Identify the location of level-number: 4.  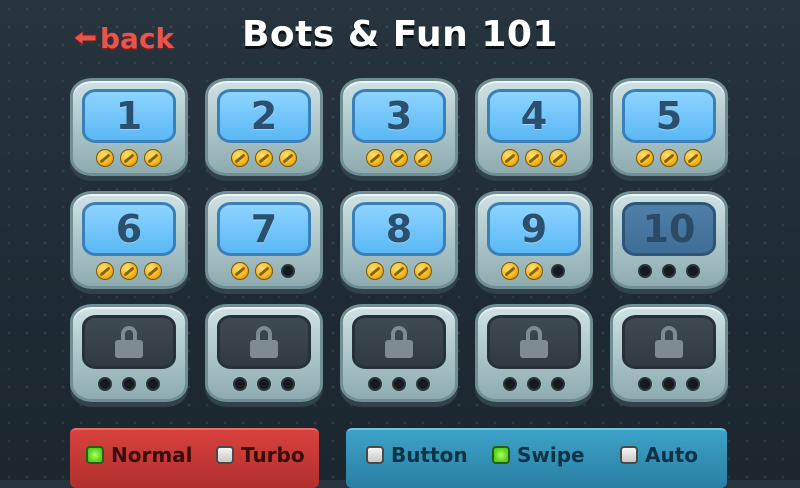
(534, 116).